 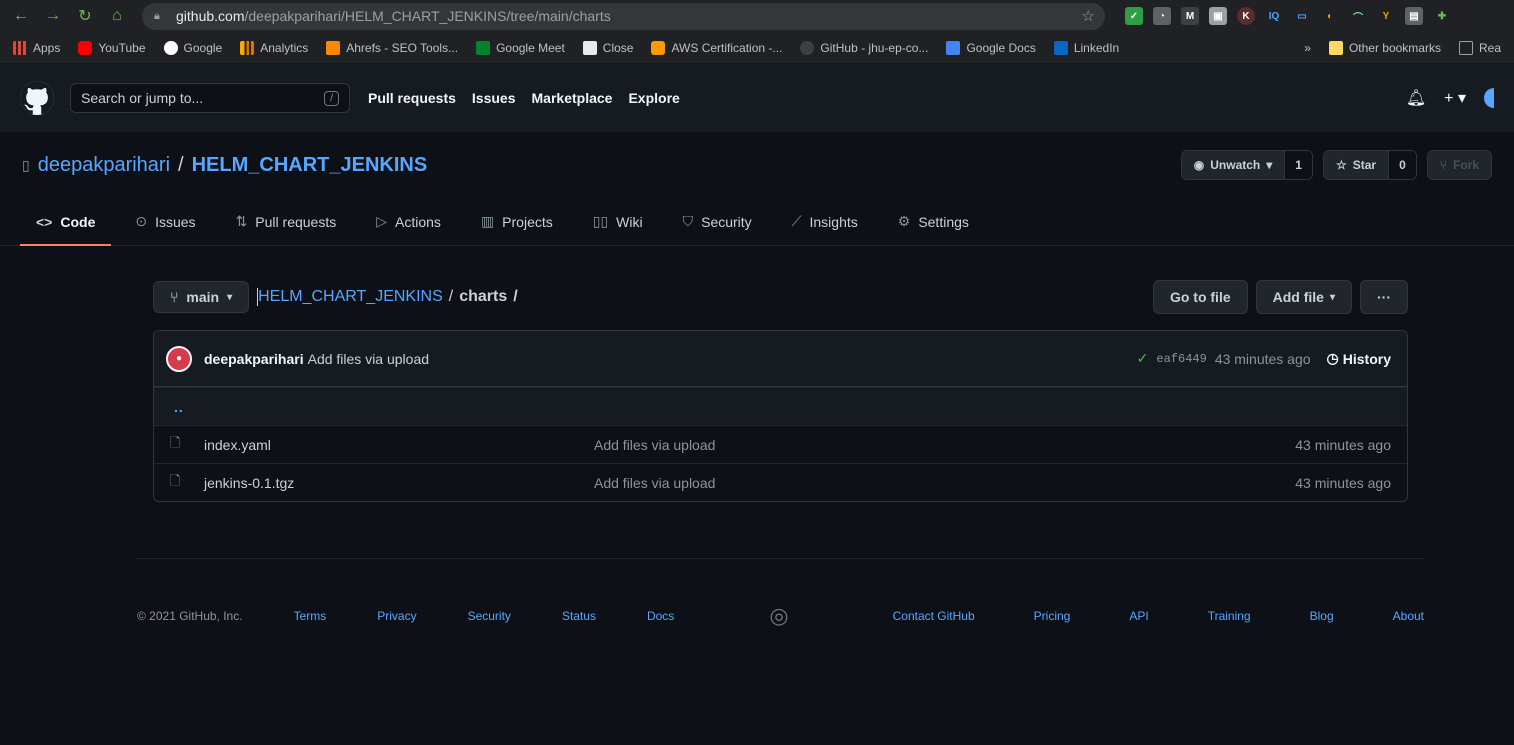 What do you see at coordinates (520, 47) in the screenshot?
I see `bookmark-google-meet: Google Meet` at bounding box center [520, 47].